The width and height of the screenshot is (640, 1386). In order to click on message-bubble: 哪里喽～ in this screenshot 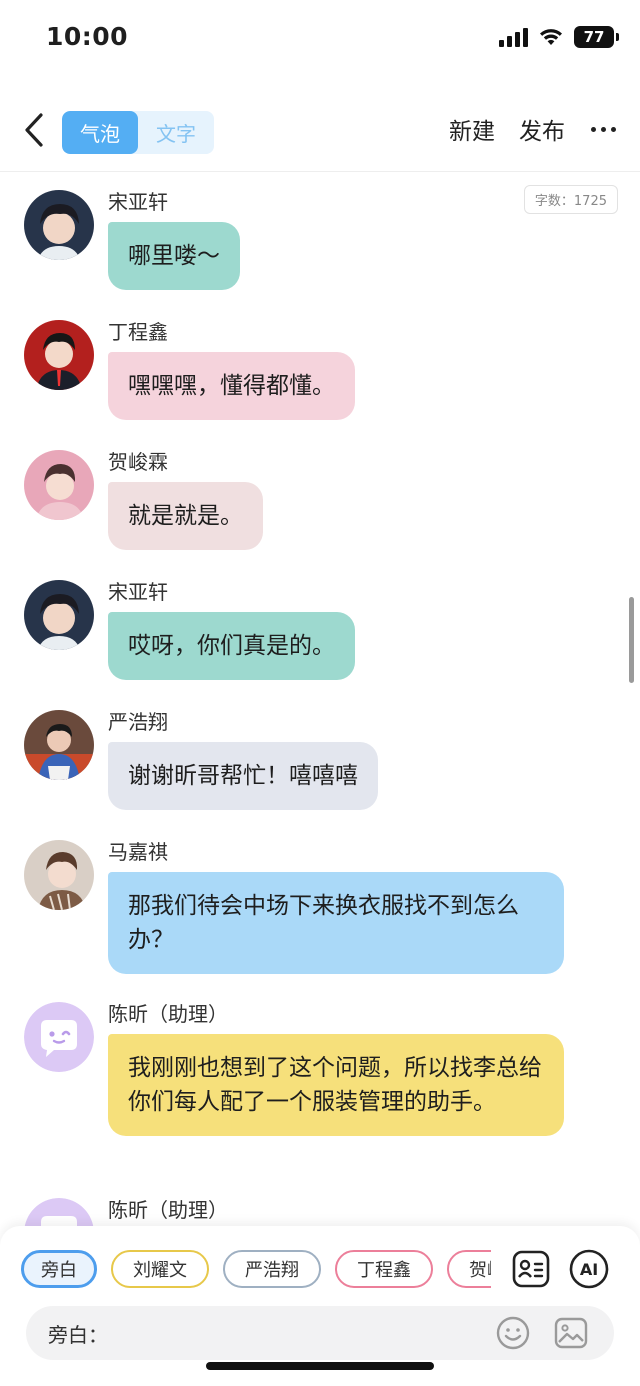, I will do `click(174, 256)`.